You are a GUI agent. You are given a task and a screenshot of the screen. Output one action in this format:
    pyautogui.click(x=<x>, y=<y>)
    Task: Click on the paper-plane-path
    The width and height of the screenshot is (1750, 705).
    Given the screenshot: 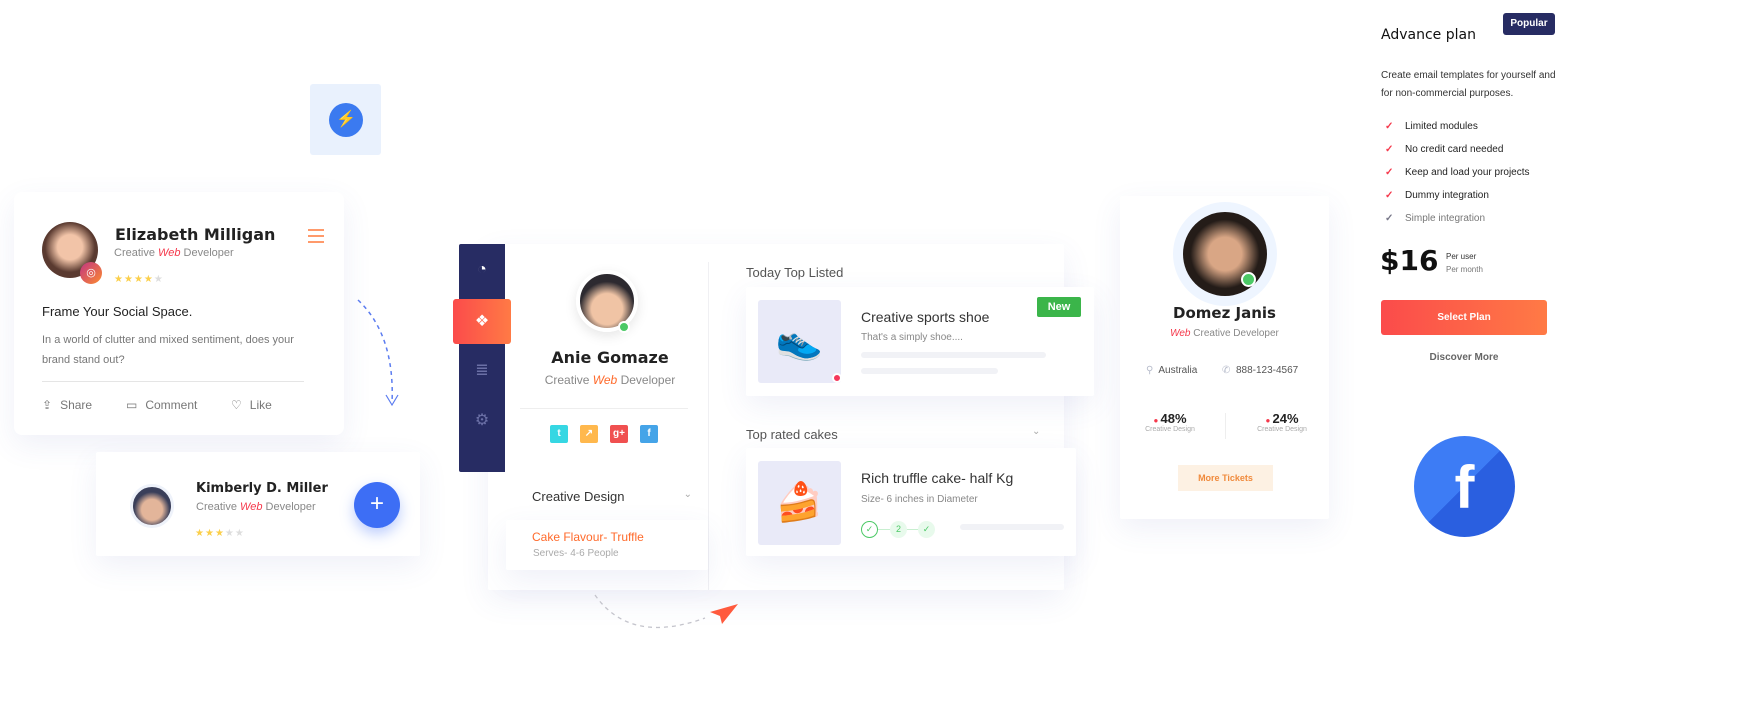 What is the action you would take?
    pyautogui.click(x=666, y=611)
    